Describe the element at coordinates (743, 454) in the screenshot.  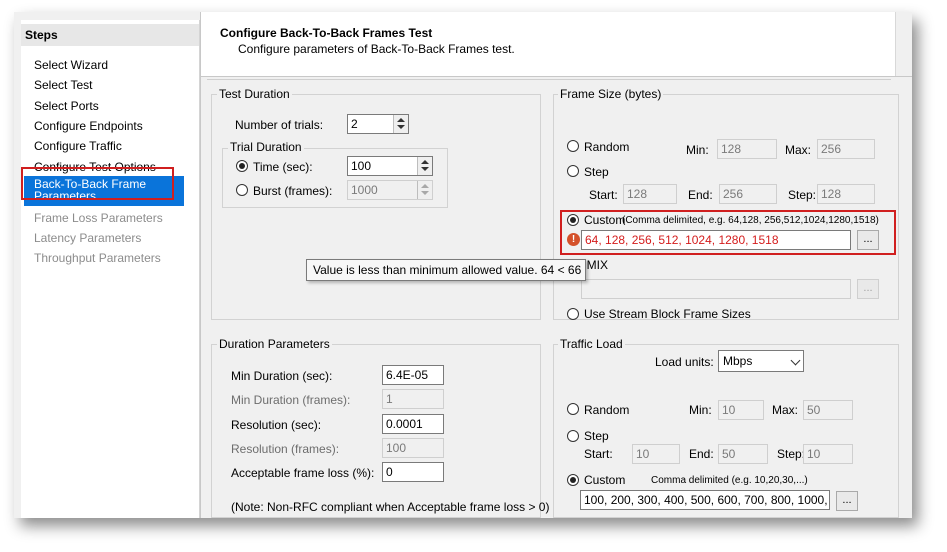
I see `load-end-field: 50` at that location.